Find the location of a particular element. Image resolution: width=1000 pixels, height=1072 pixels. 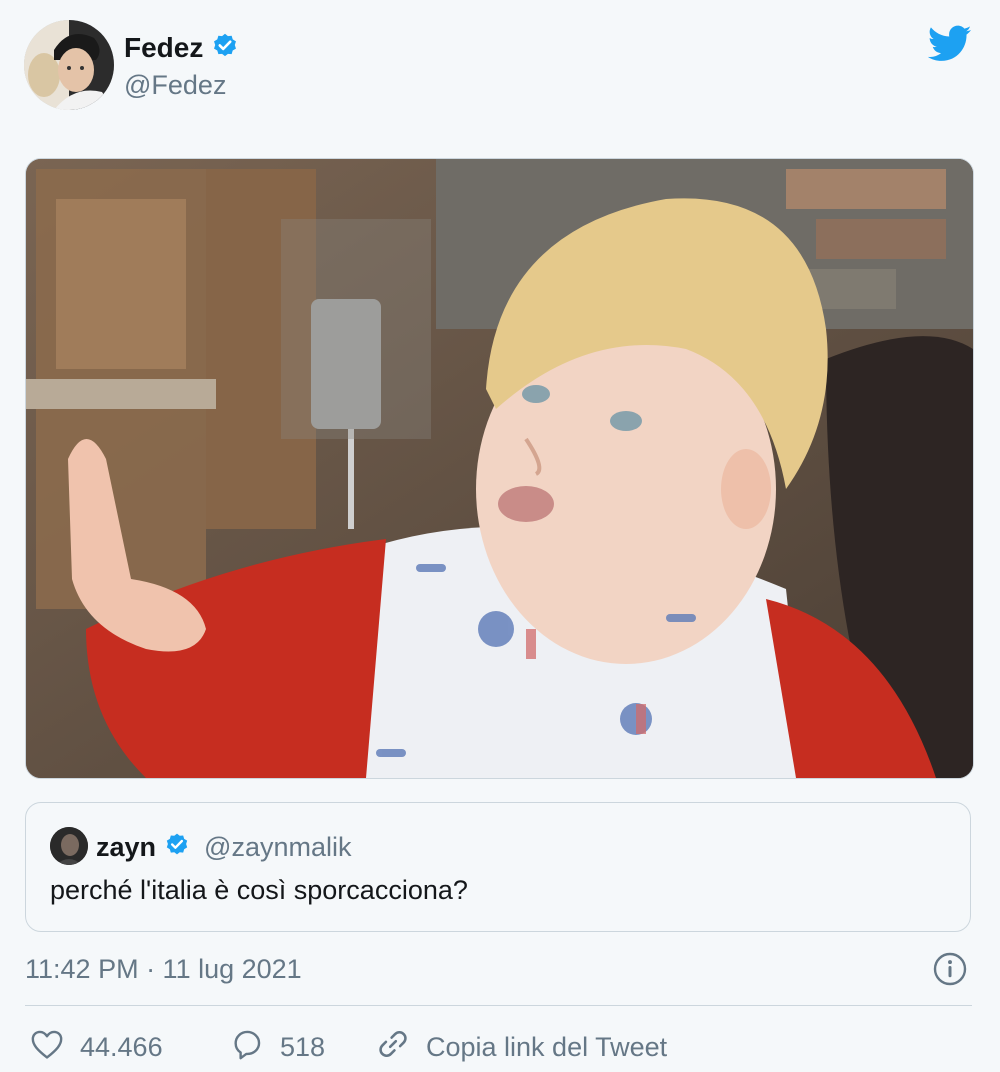

divider is located at coordinates (498, 1005).